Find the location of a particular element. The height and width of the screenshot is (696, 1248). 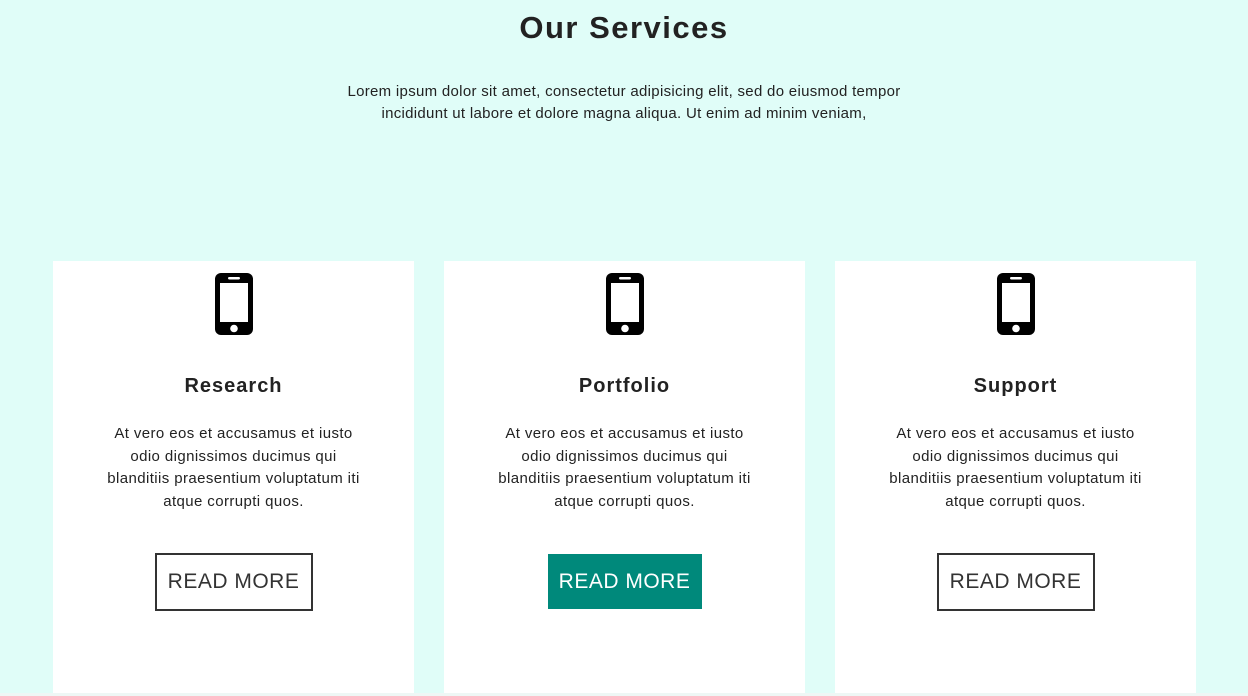

read-more-button-support: READ MORE is located at coordinates (1015, 582).